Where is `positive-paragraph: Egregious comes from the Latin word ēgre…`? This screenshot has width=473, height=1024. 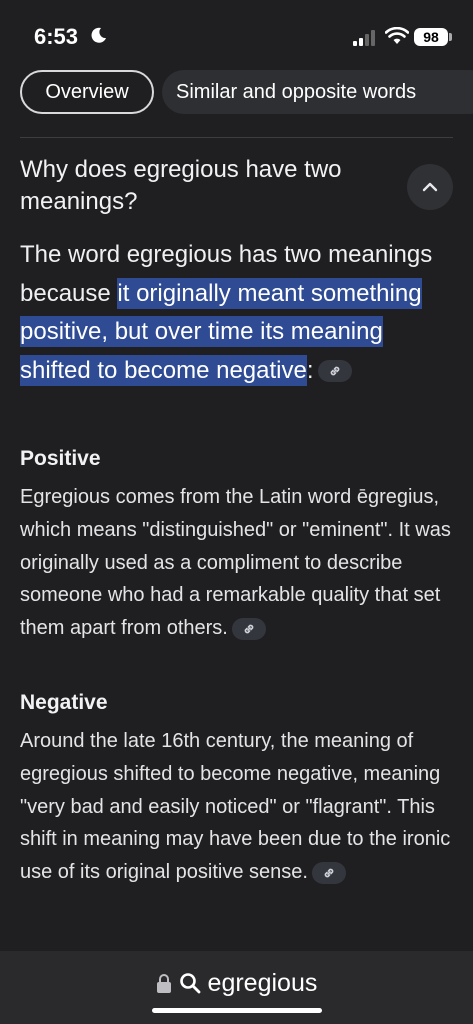 positive-paragraph: Egregious comes from the Latin word ēgre… is located at coordinates (235, 563).